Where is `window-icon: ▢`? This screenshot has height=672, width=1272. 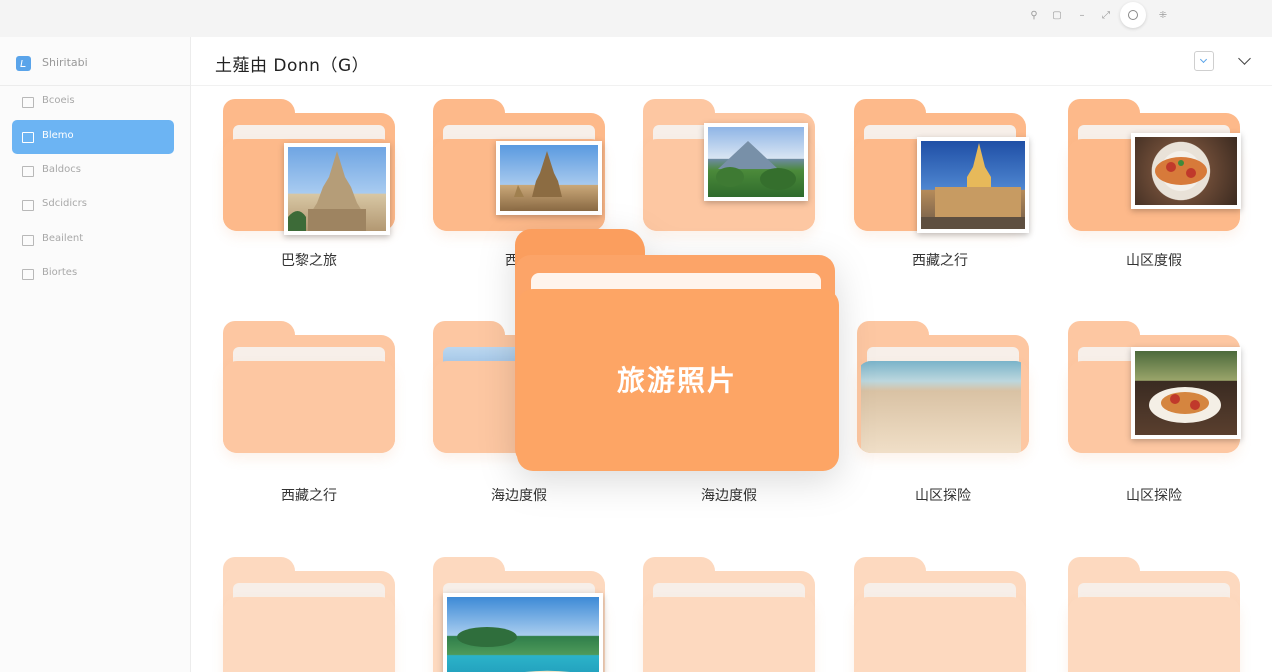
window-icon: ▢ is located at coordinates (1057, 16).